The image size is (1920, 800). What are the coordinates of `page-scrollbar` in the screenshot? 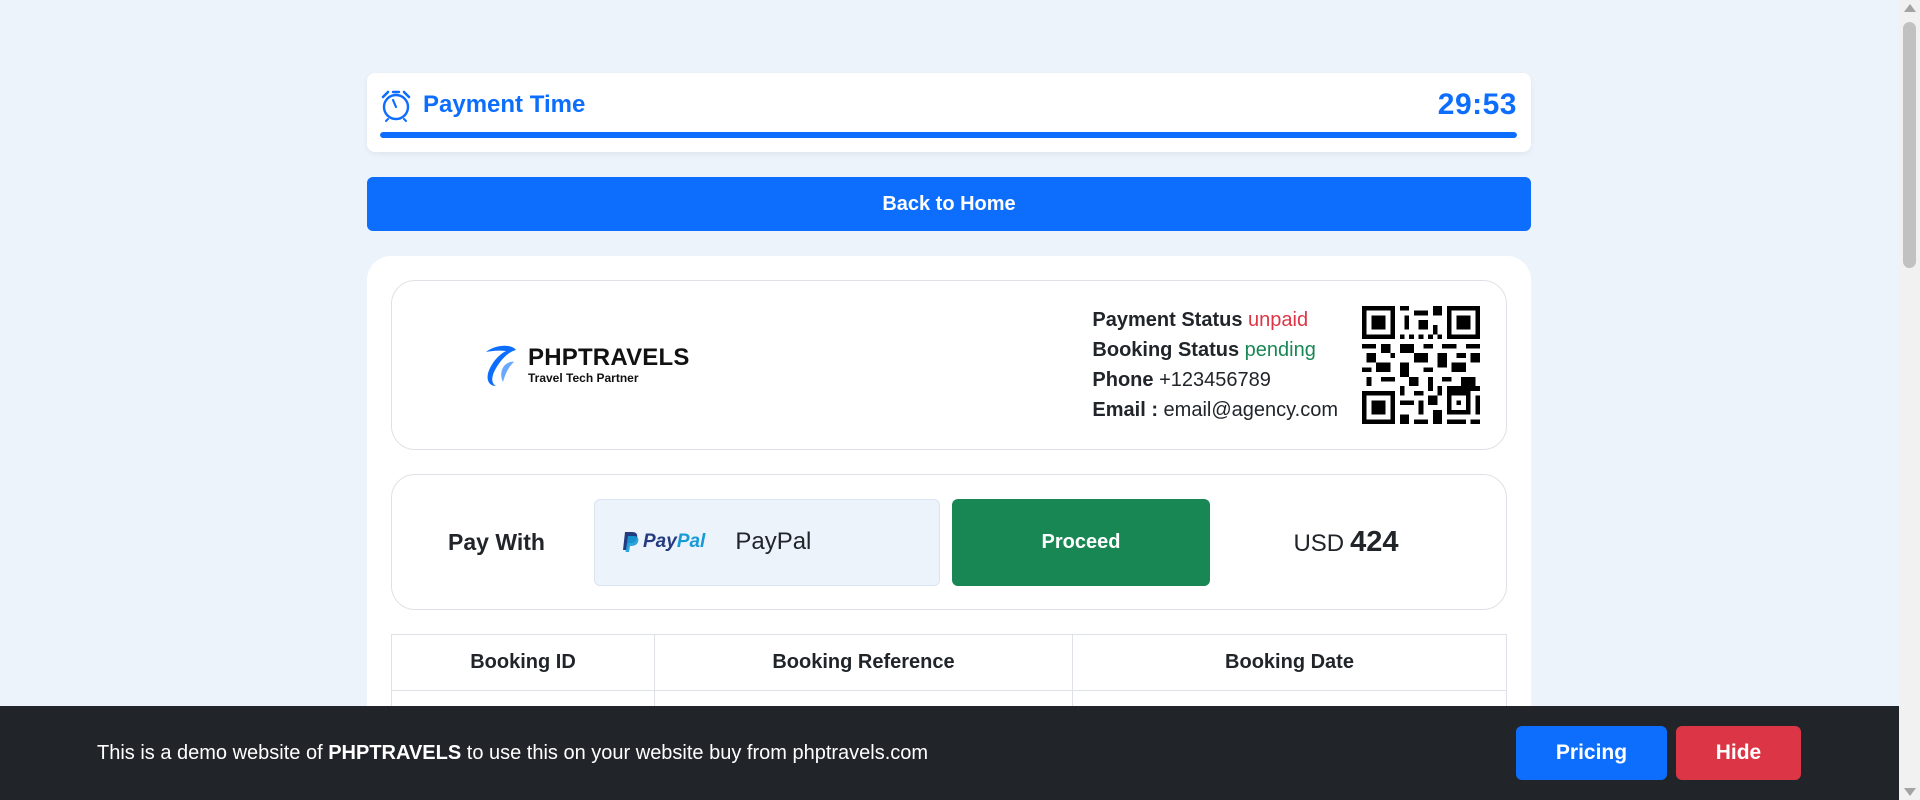 It's located at (1909, 400).